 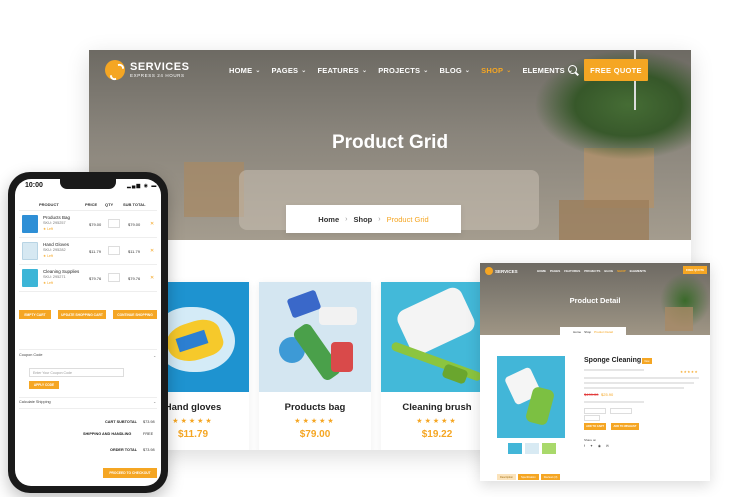 I want to click on detail-logo-title: SERVICES, so click(x=506, y=271).